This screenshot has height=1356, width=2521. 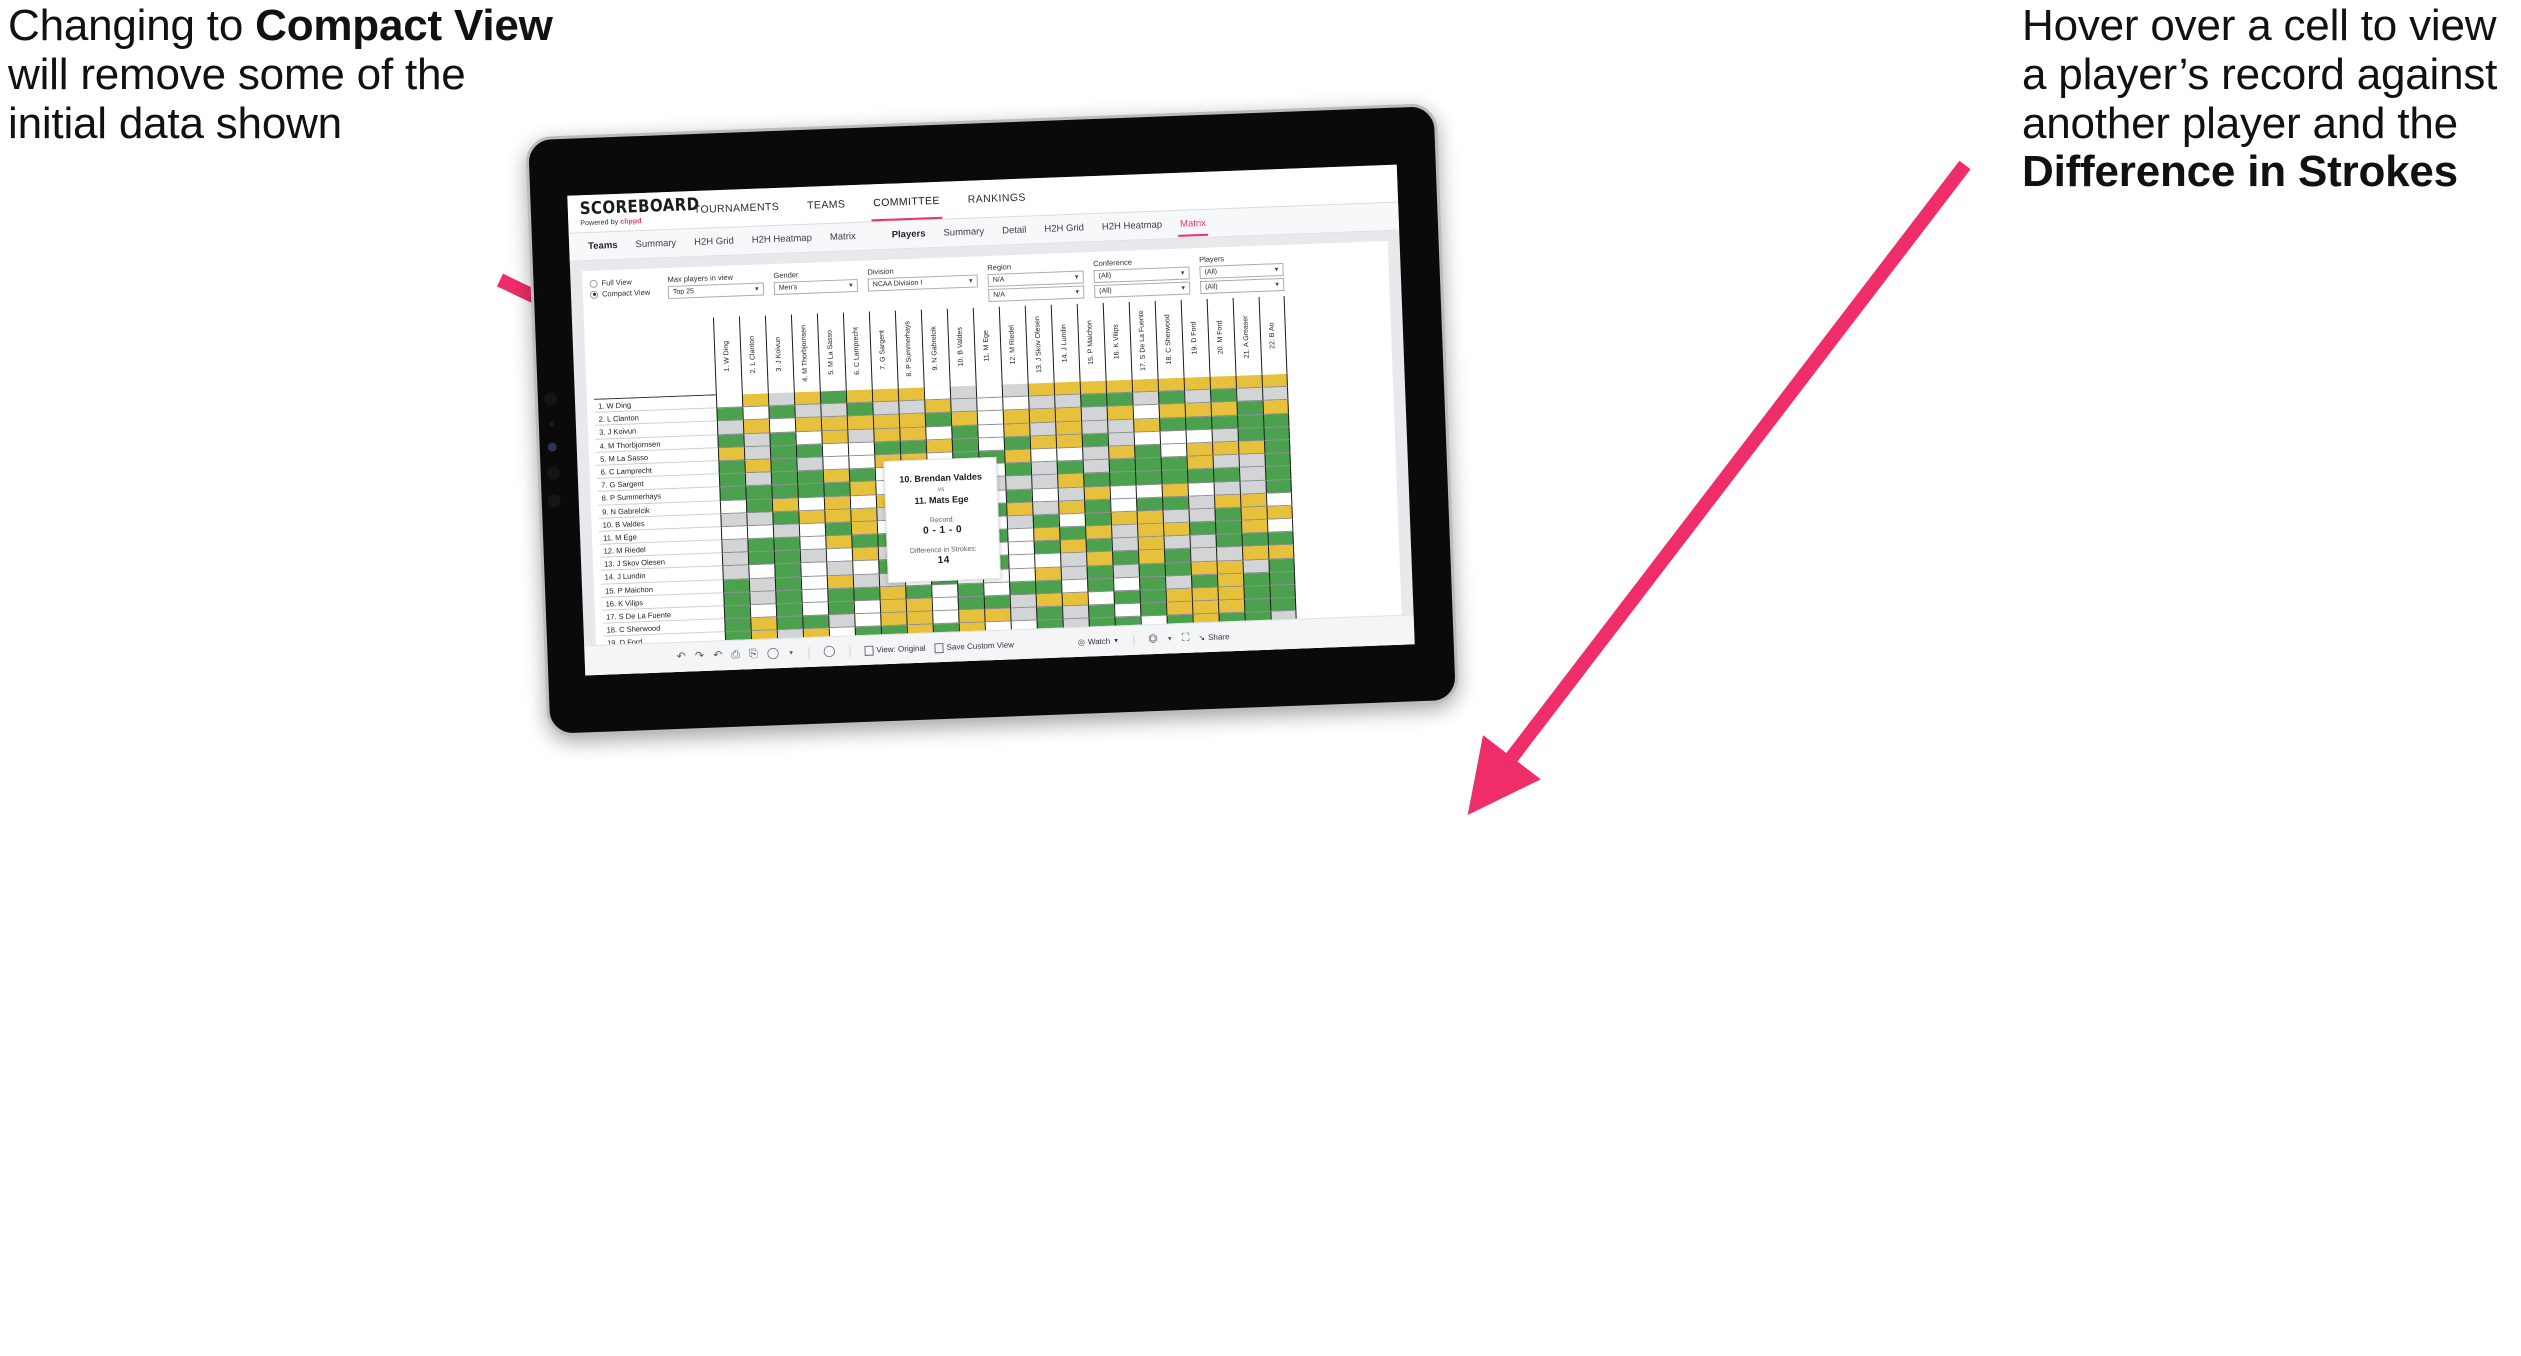 I want to click on revert-icon: ↶, so click(x=718, y=655).